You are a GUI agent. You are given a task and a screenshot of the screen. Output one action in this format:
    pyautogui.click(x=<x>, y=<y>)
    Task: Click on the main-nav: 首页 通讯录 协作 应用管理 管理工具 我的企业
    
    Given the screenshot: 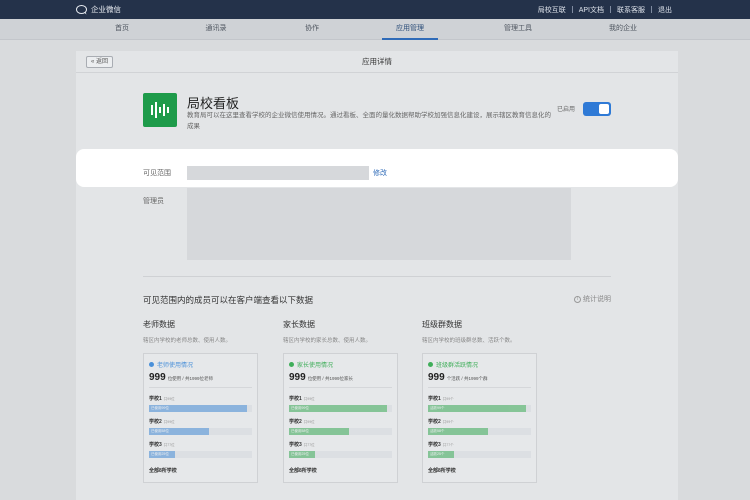 What is the action you would take?
    pyautogui.click(x=375, y=29)
    